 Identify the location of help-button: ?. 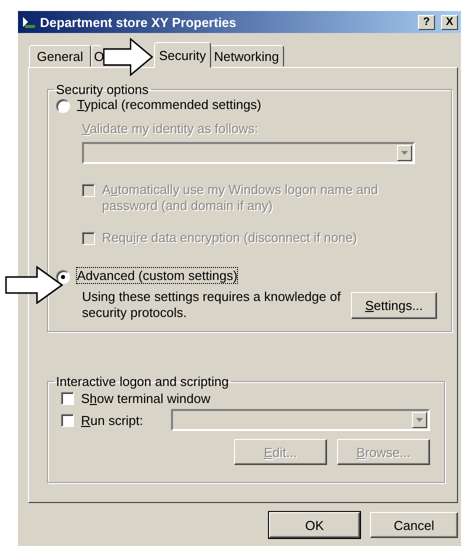
(426, 22).